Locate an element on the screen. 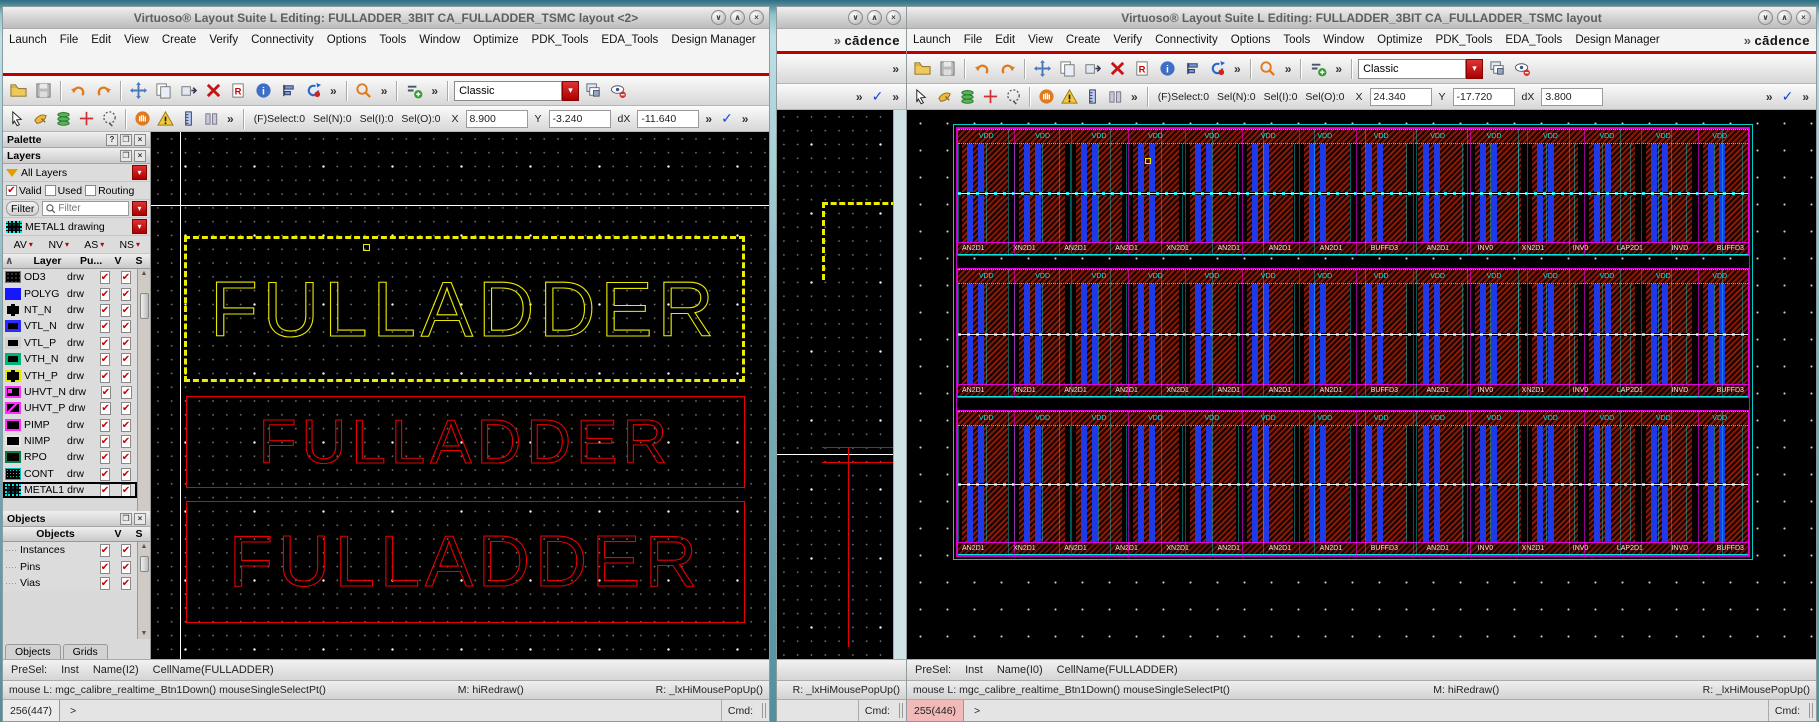  layer-row: VTL_N drw ✔ ✔ is located at coordinates (70, 326).